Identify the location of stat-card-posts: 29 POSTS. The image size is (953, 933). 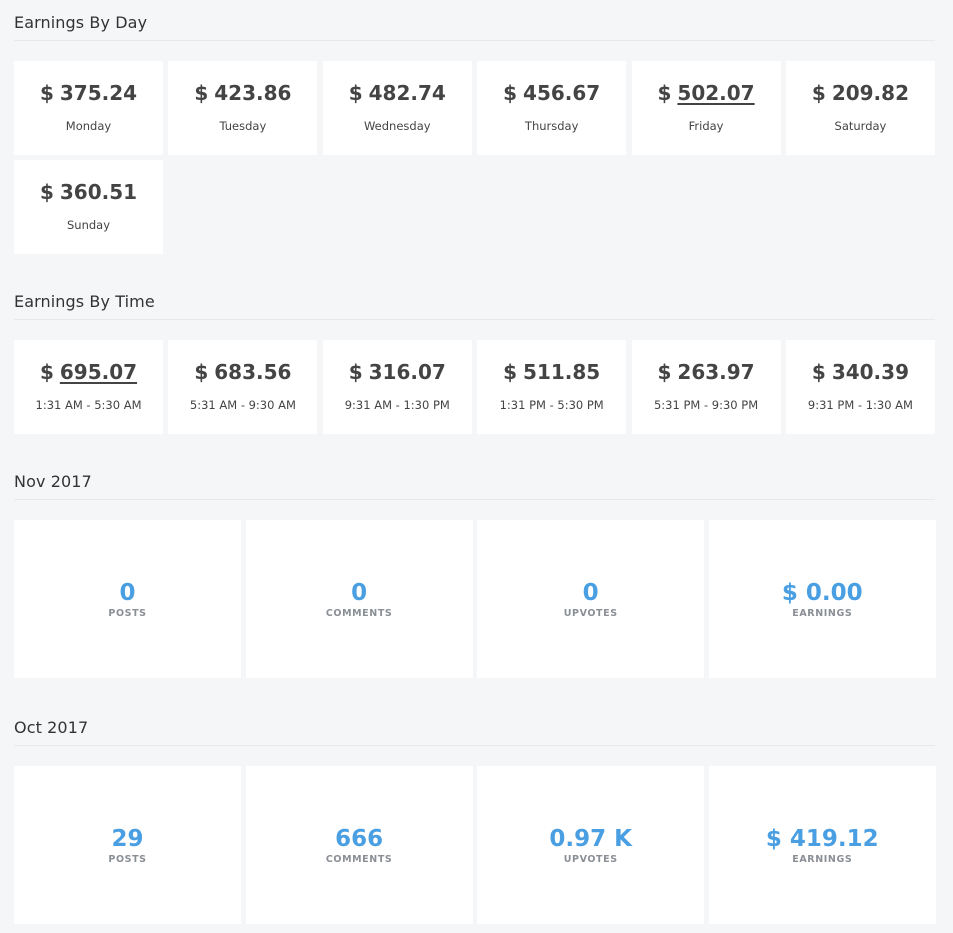
(127, 845).